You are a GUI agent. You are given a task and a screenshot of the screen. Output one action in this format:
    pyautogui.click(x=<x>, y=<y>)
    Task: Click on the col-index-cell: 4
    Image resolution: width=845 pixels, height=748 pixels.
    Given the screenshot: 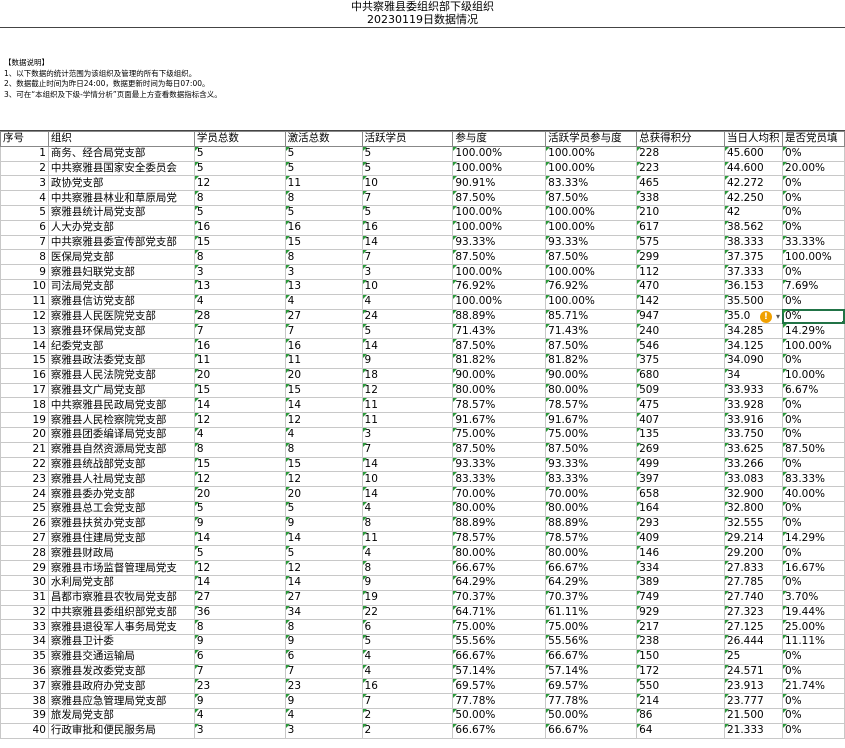 What is the action you would take?
    pyautogui.click(x=24, y=198)
    